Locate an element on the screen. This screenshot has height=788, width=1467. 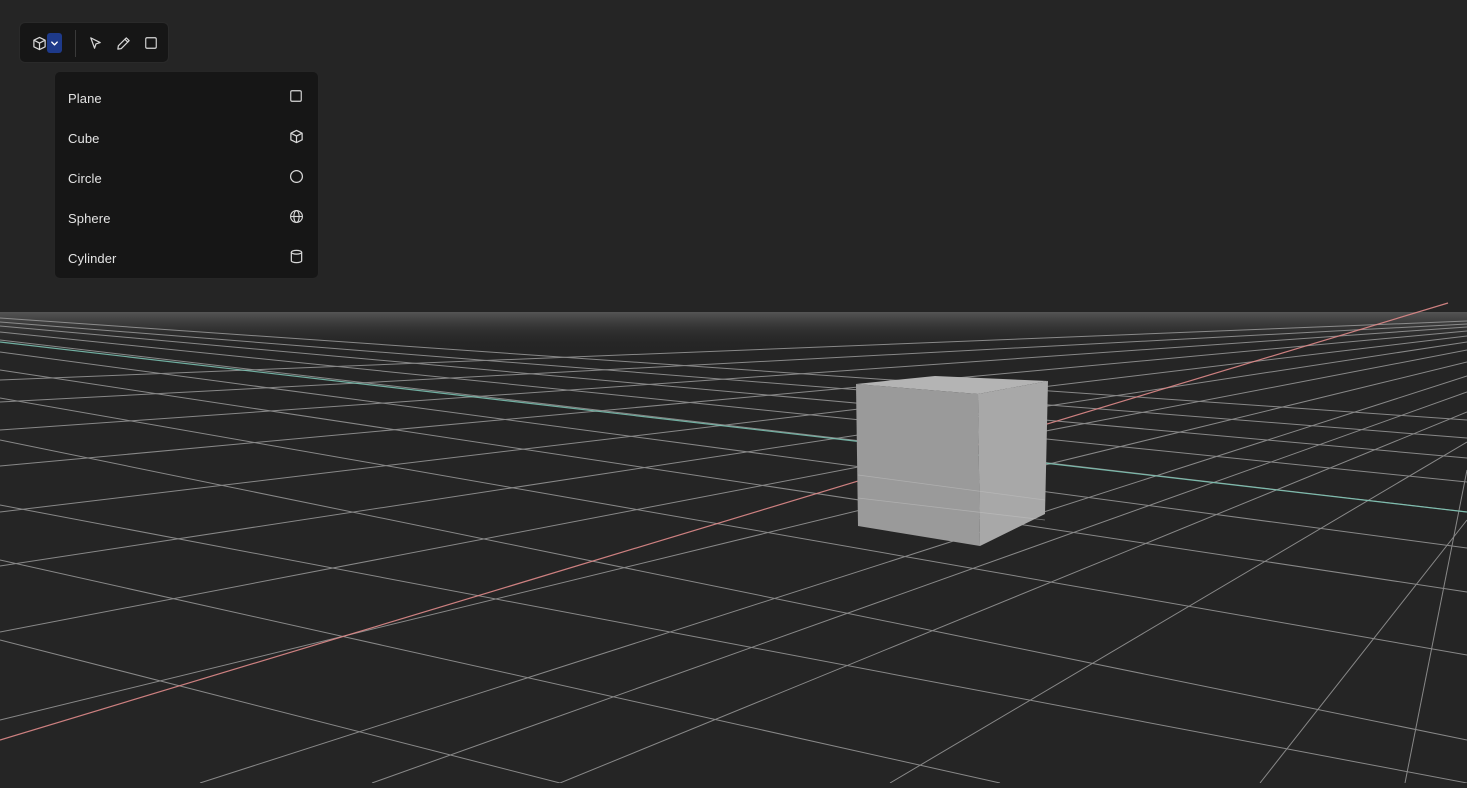
rectangle-tool-button is located at coordinates (151, 43).